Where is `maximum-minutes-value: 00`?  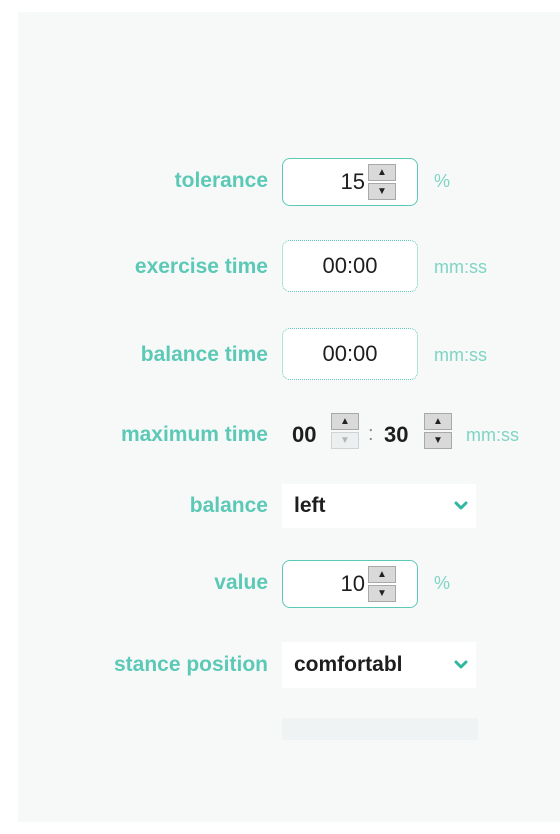
maximum-minutes-value: 00 is located at coordinates (304, 435).